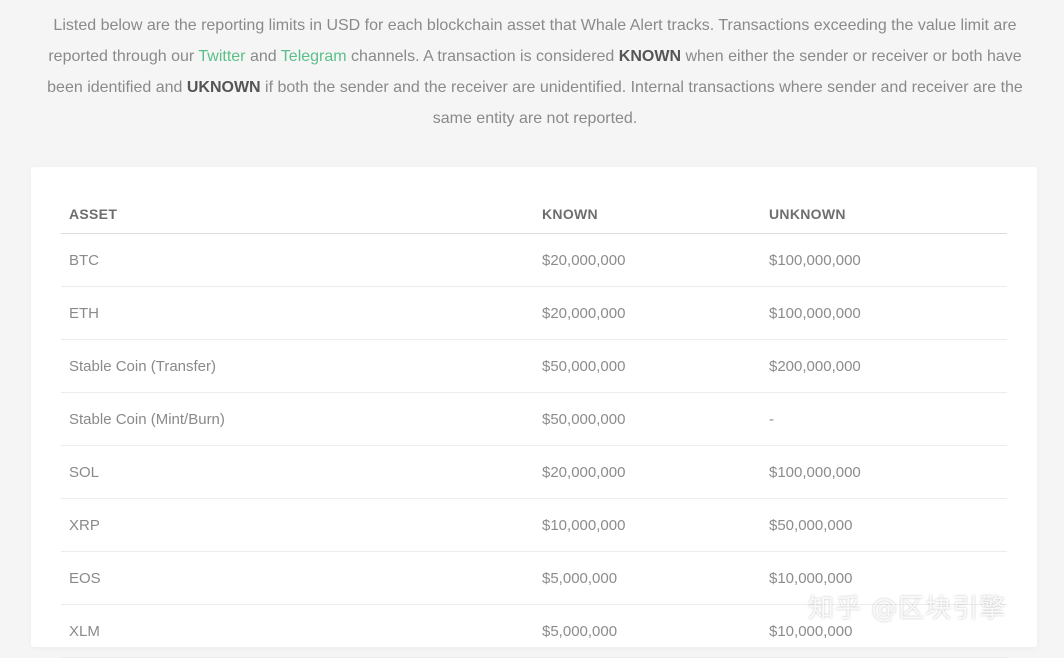 Image resolution: width=1064 pixels, height=658 pixels. I want to click on asset-cell: XRP, so click(297, 525).